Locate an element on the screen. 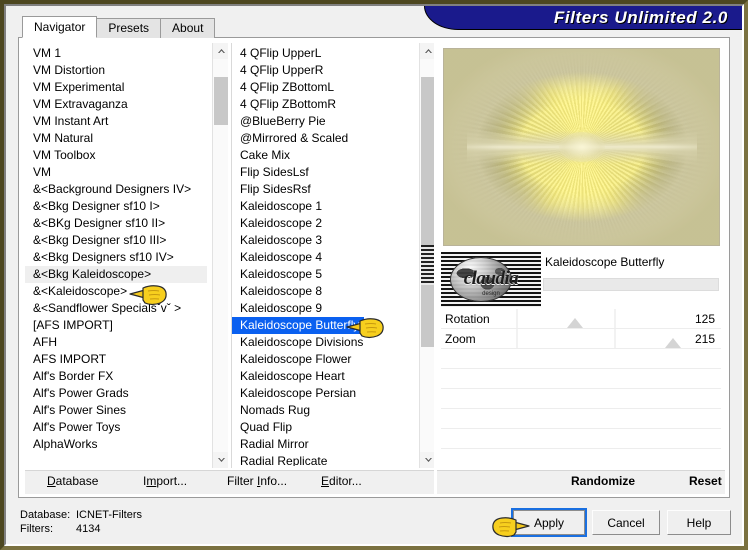 This screenshot has height=550, width=748. category-scrollbar is located at coordinates (220, 255).